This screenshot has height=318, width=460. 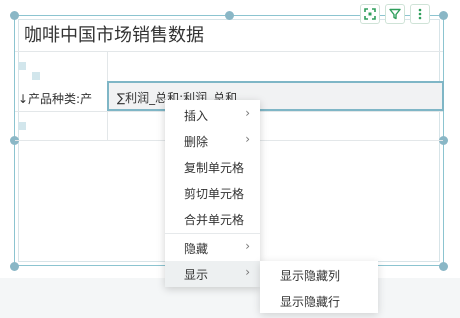 I want to click on menu-item-insert: 插入 ›, so click(x=212, y=115).